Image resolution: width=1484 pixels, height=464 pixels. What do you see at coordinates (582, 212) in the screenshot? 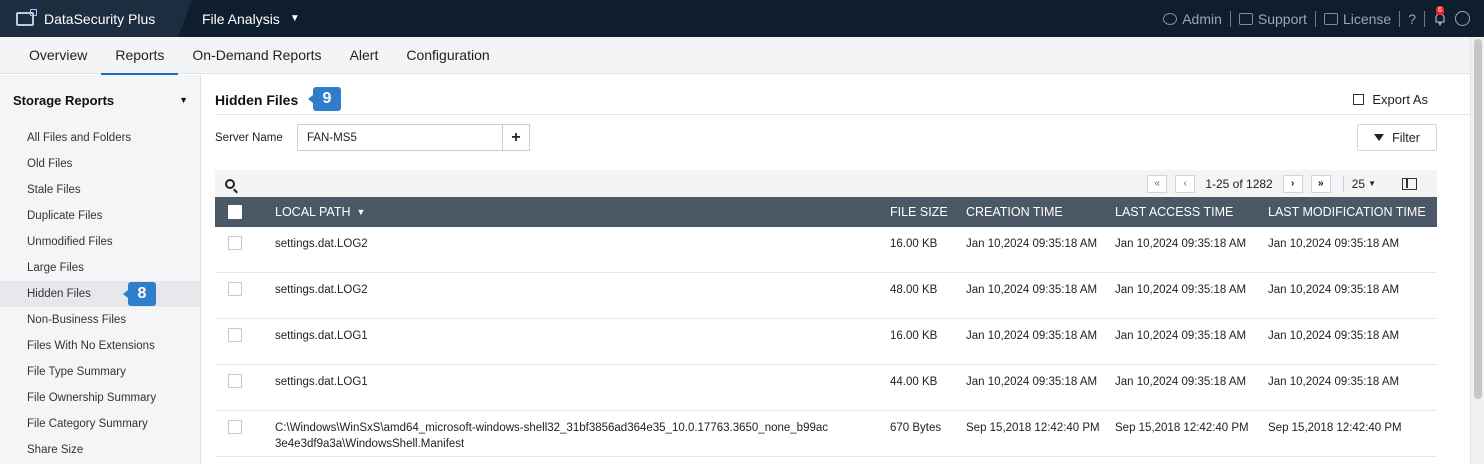
I see `column-local-path: LOCAL PATH ▼` at bounding box center [582, 212].